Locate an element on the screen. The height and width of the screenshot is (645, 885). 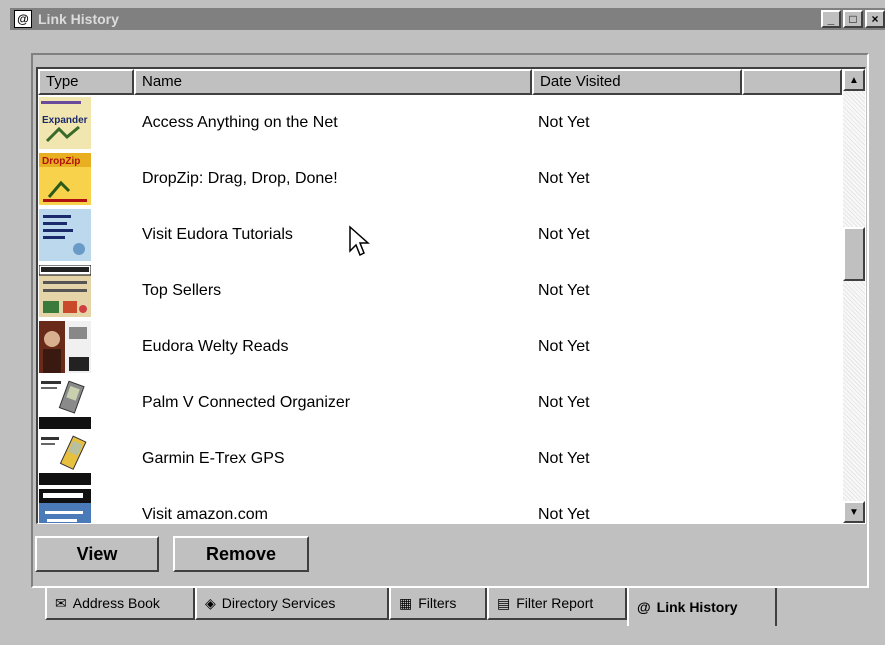
tab-link-history: @ Link History is located at coordinates (702, 607).